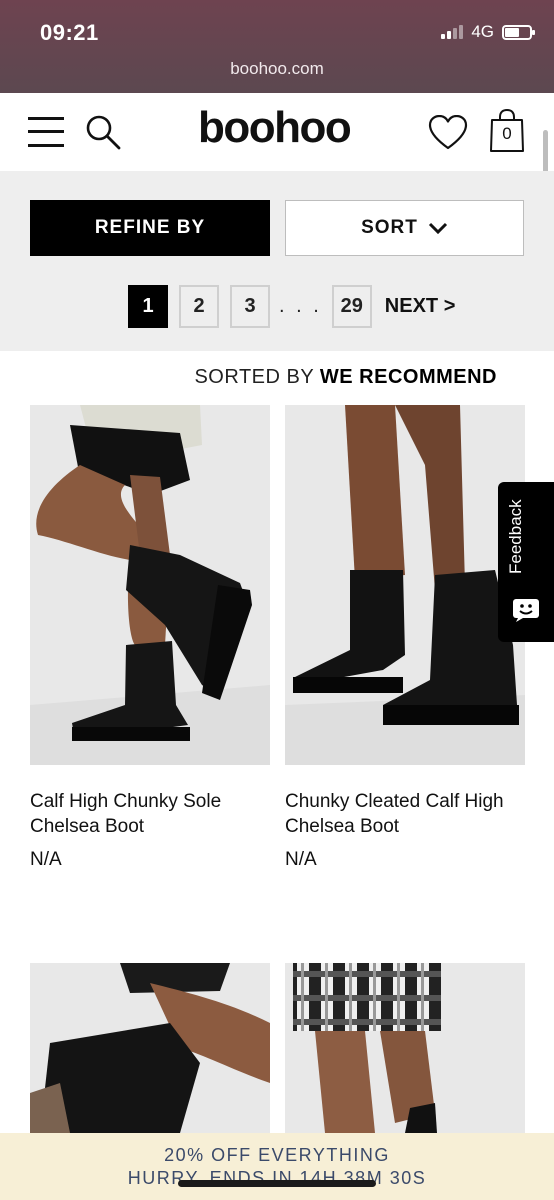 Image resolution: width=554 pixels, height=1200 pixels. Describe the element at coordinates (408, 377) in the screenshot. I see `sorted-by-value: WE RECOMMEND` at that location.